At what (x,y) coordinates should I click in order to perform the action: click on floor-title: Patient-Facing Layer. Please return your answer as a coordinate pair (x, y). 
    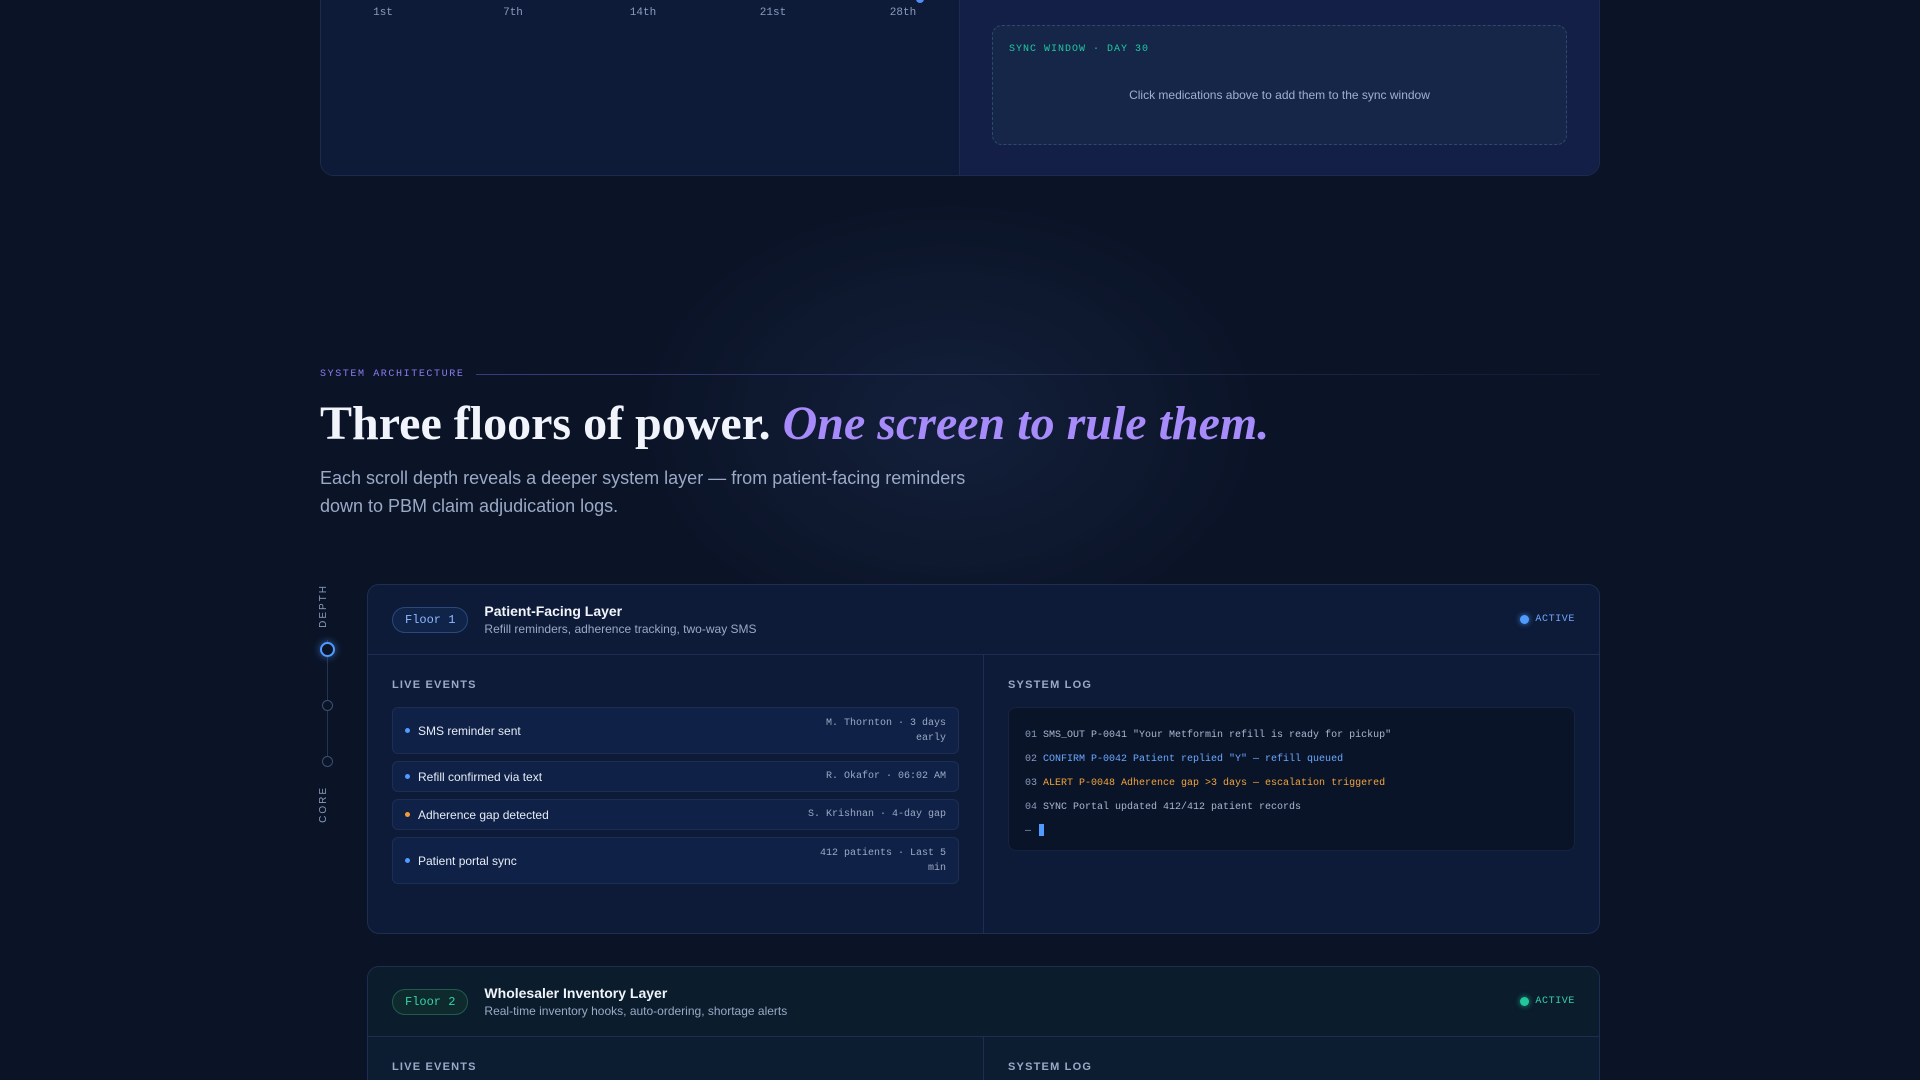
    Looking at the image, I should click on (553, 611).